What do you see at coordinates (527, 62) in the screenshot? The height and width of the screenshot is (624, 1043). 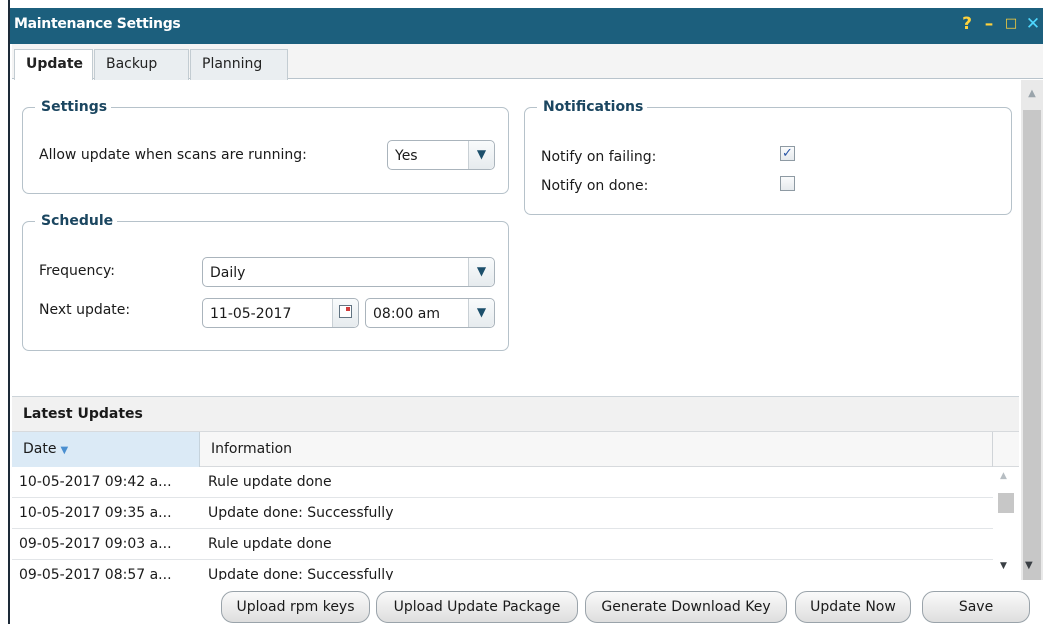 I see `tab-bar: Update Backup Planning` at bounding box center [527, 62].